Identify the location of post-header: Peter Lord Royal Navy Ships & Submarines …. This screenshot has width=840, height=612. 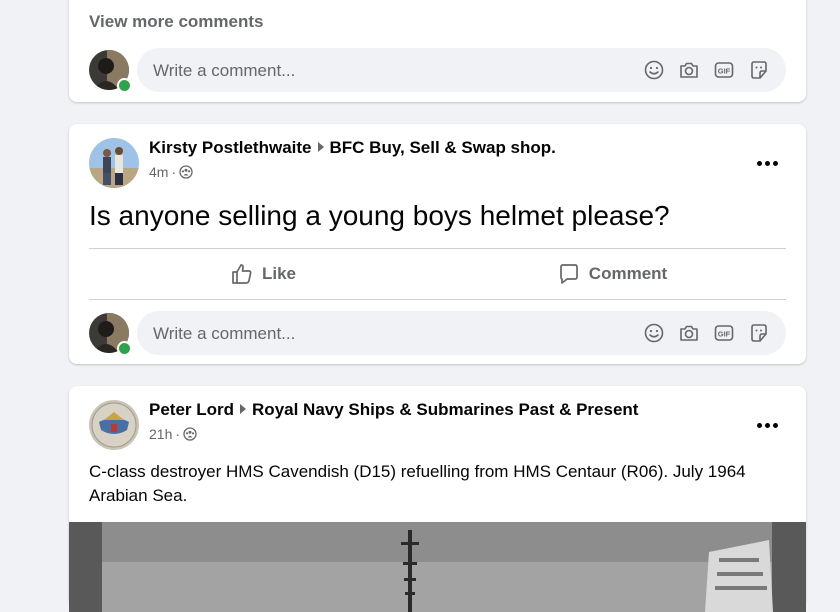
(393, 410).